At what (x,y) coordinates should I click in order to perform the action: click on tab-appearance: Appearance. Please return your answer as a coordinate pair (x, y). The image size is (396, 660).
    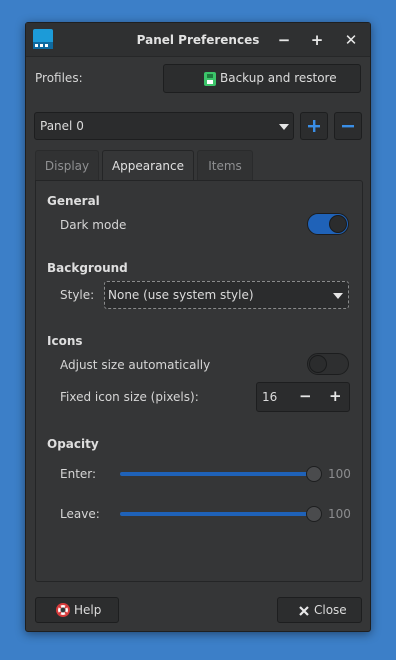
    Looking at the image, I should click on (148, 165).